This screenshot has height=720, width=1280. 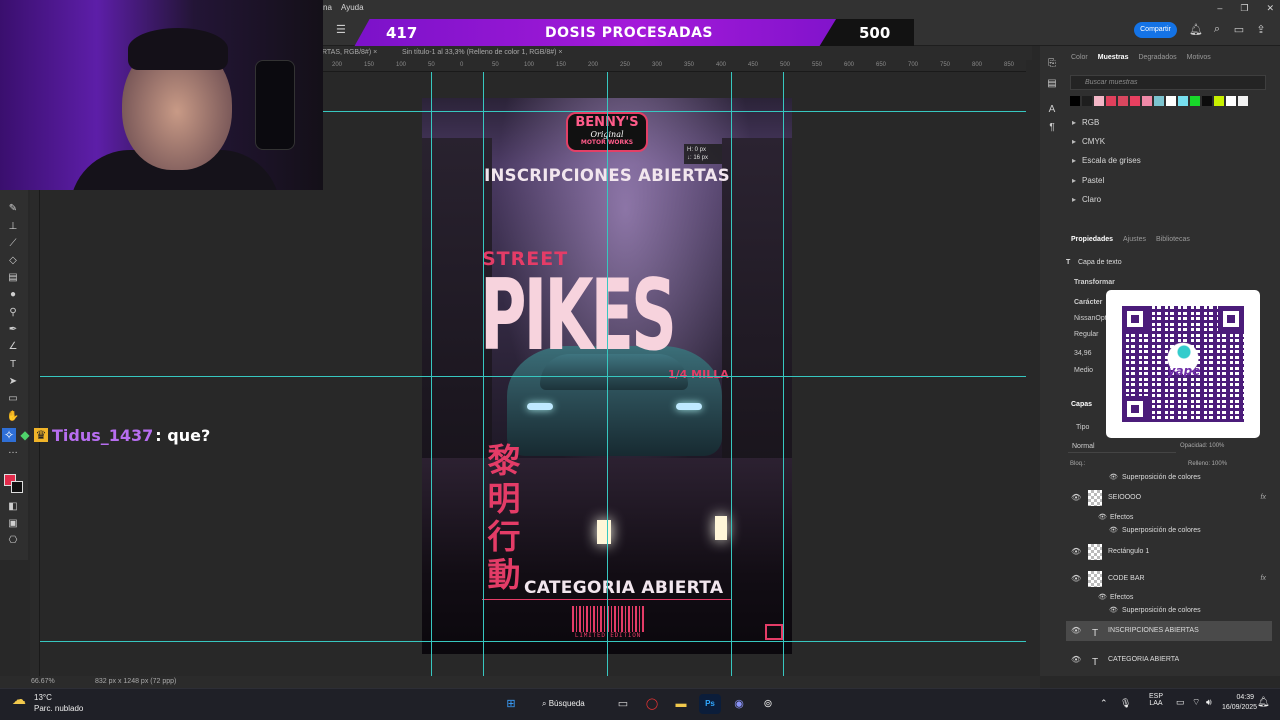 What do you see at coordinates (1052, 63) in the screenshot?
I see `history-icon: ⎘` at bounding box center [1052, 63].